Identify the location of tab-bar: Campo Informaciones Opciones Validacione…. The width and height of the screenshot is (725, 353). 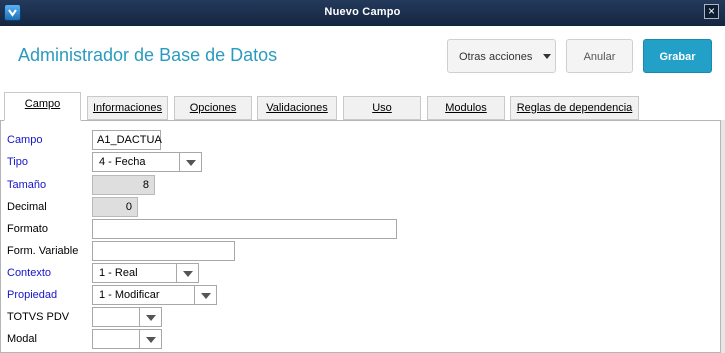
(362, 103).